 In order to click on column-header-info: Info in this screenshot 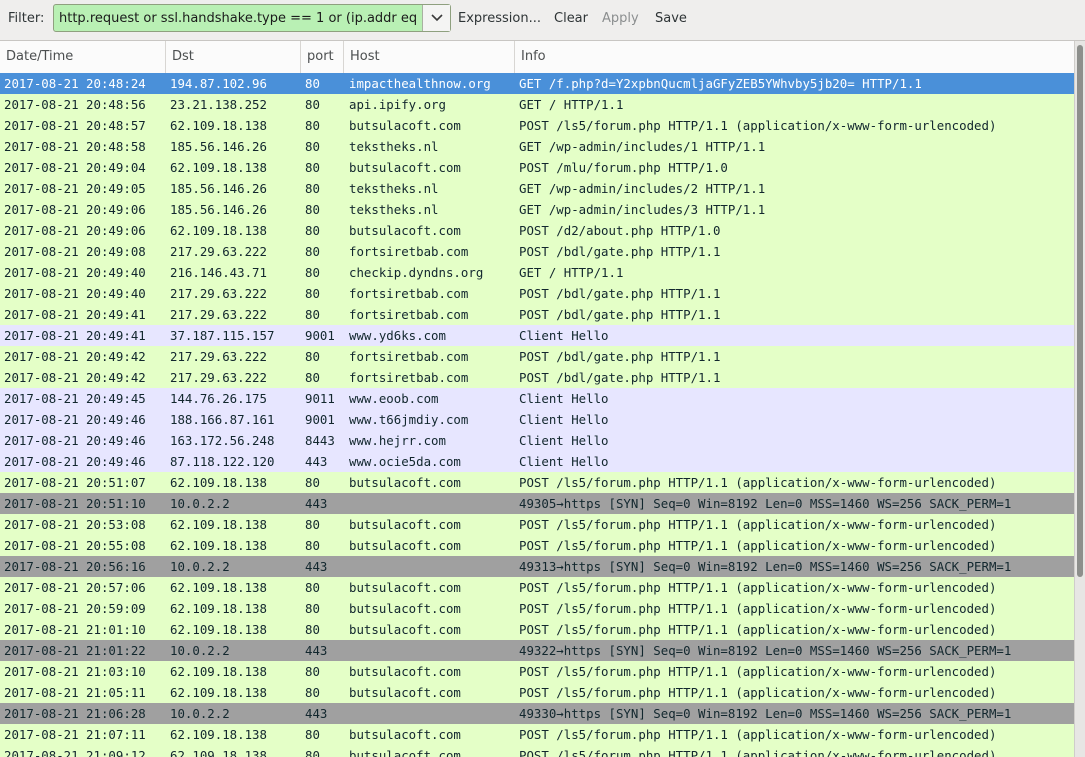, I will do `click(794, 57)`.